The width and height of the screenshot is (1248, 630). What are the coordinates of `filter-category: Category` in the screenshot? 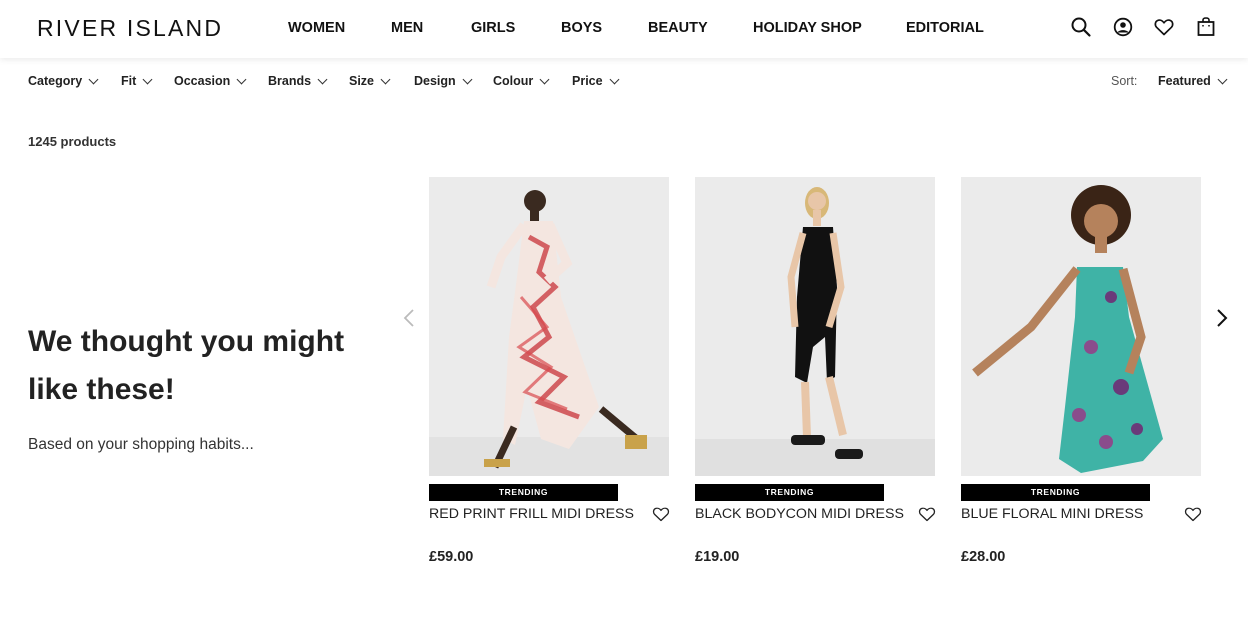 It's located at (63, 81).